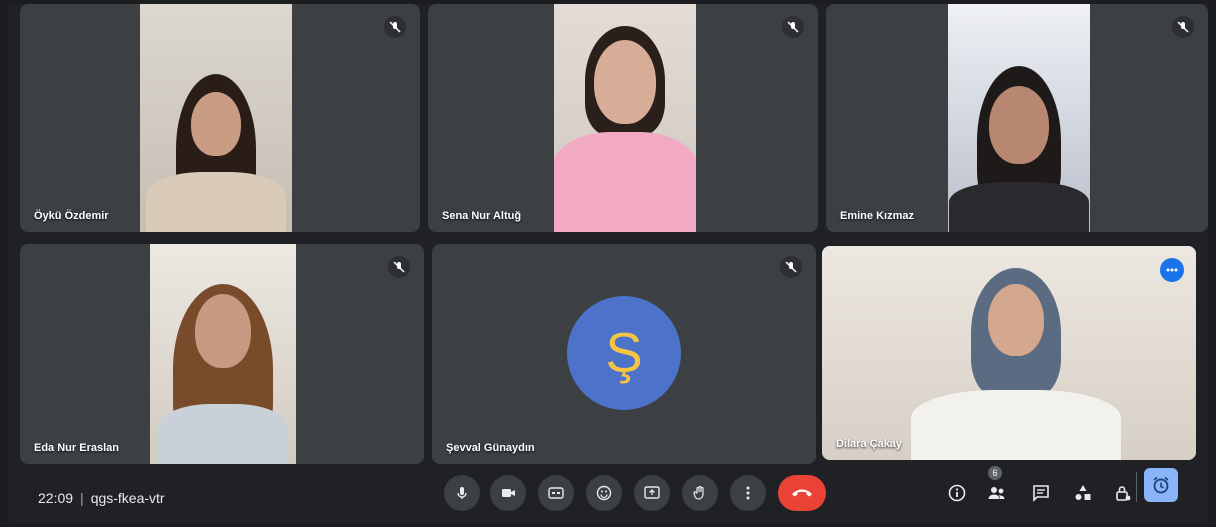  Describe the element at coordinates (869, 444) in the screenshot. I see `participant-name: Dilara Çakay` at that location.